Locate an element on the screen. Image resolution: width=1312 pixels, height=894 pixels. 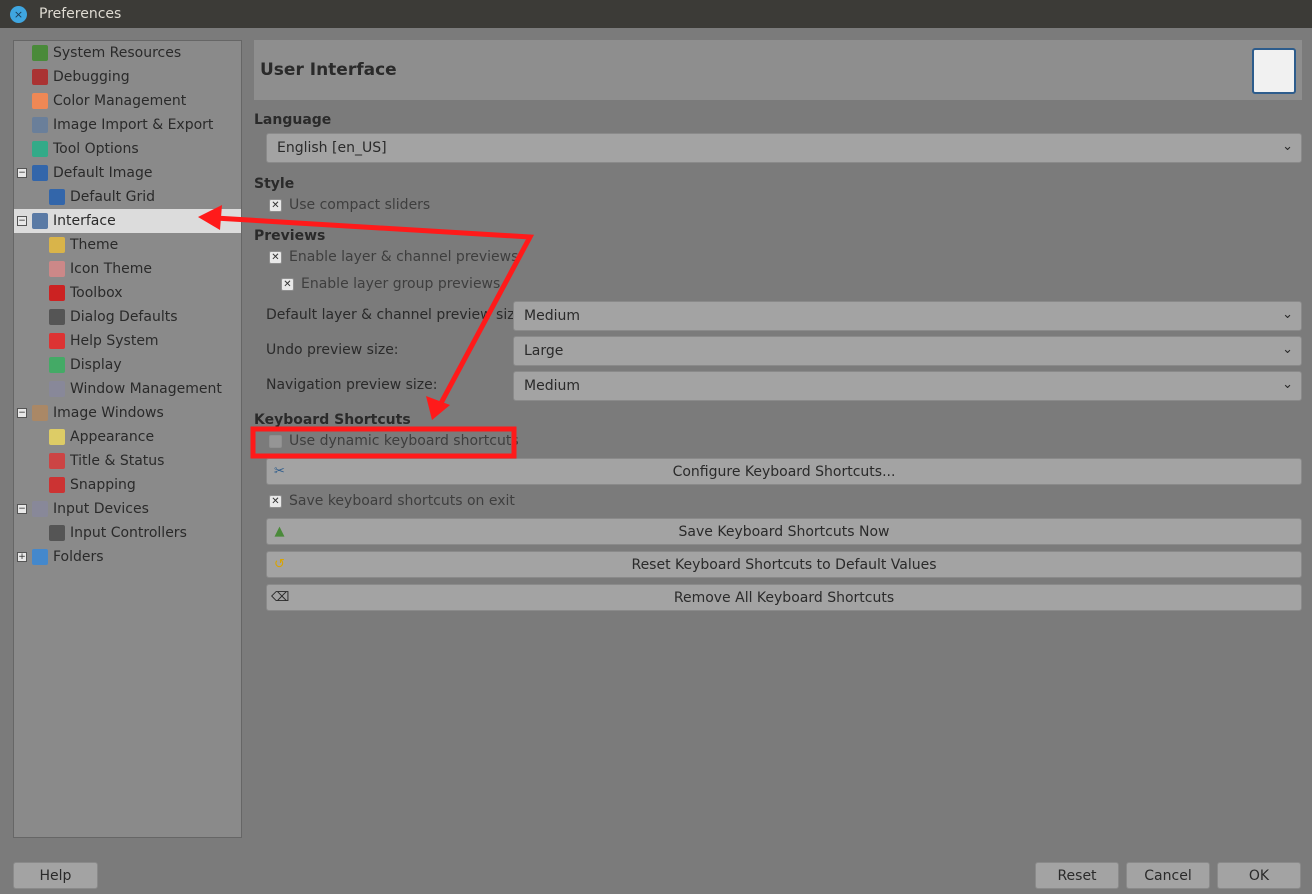
tree-item-label: Help System is located at coordinates (114, 341).